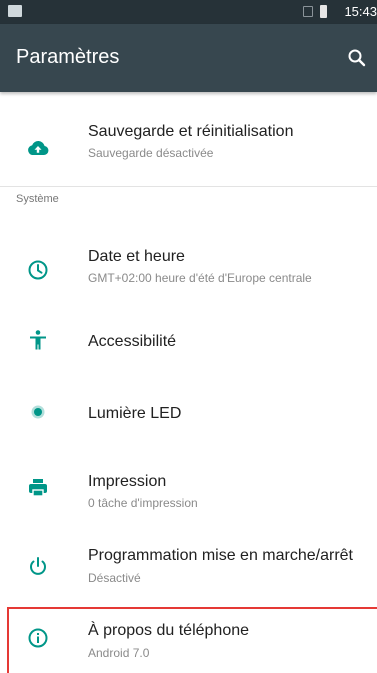 This screenshot has width=377, height=673. What do you see at coordinates (38, 412) in the screenshot?
I see `led-light-icon` at bounding box center [38, 412].